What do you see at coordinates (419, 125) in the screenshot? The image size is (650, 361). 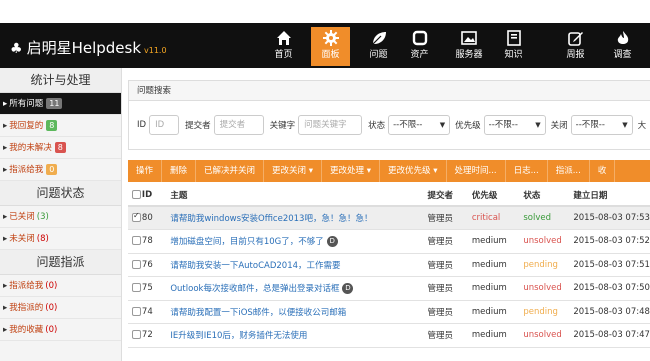 I see `status-select: --不限-- ▼` at bounding box center [419, 125].